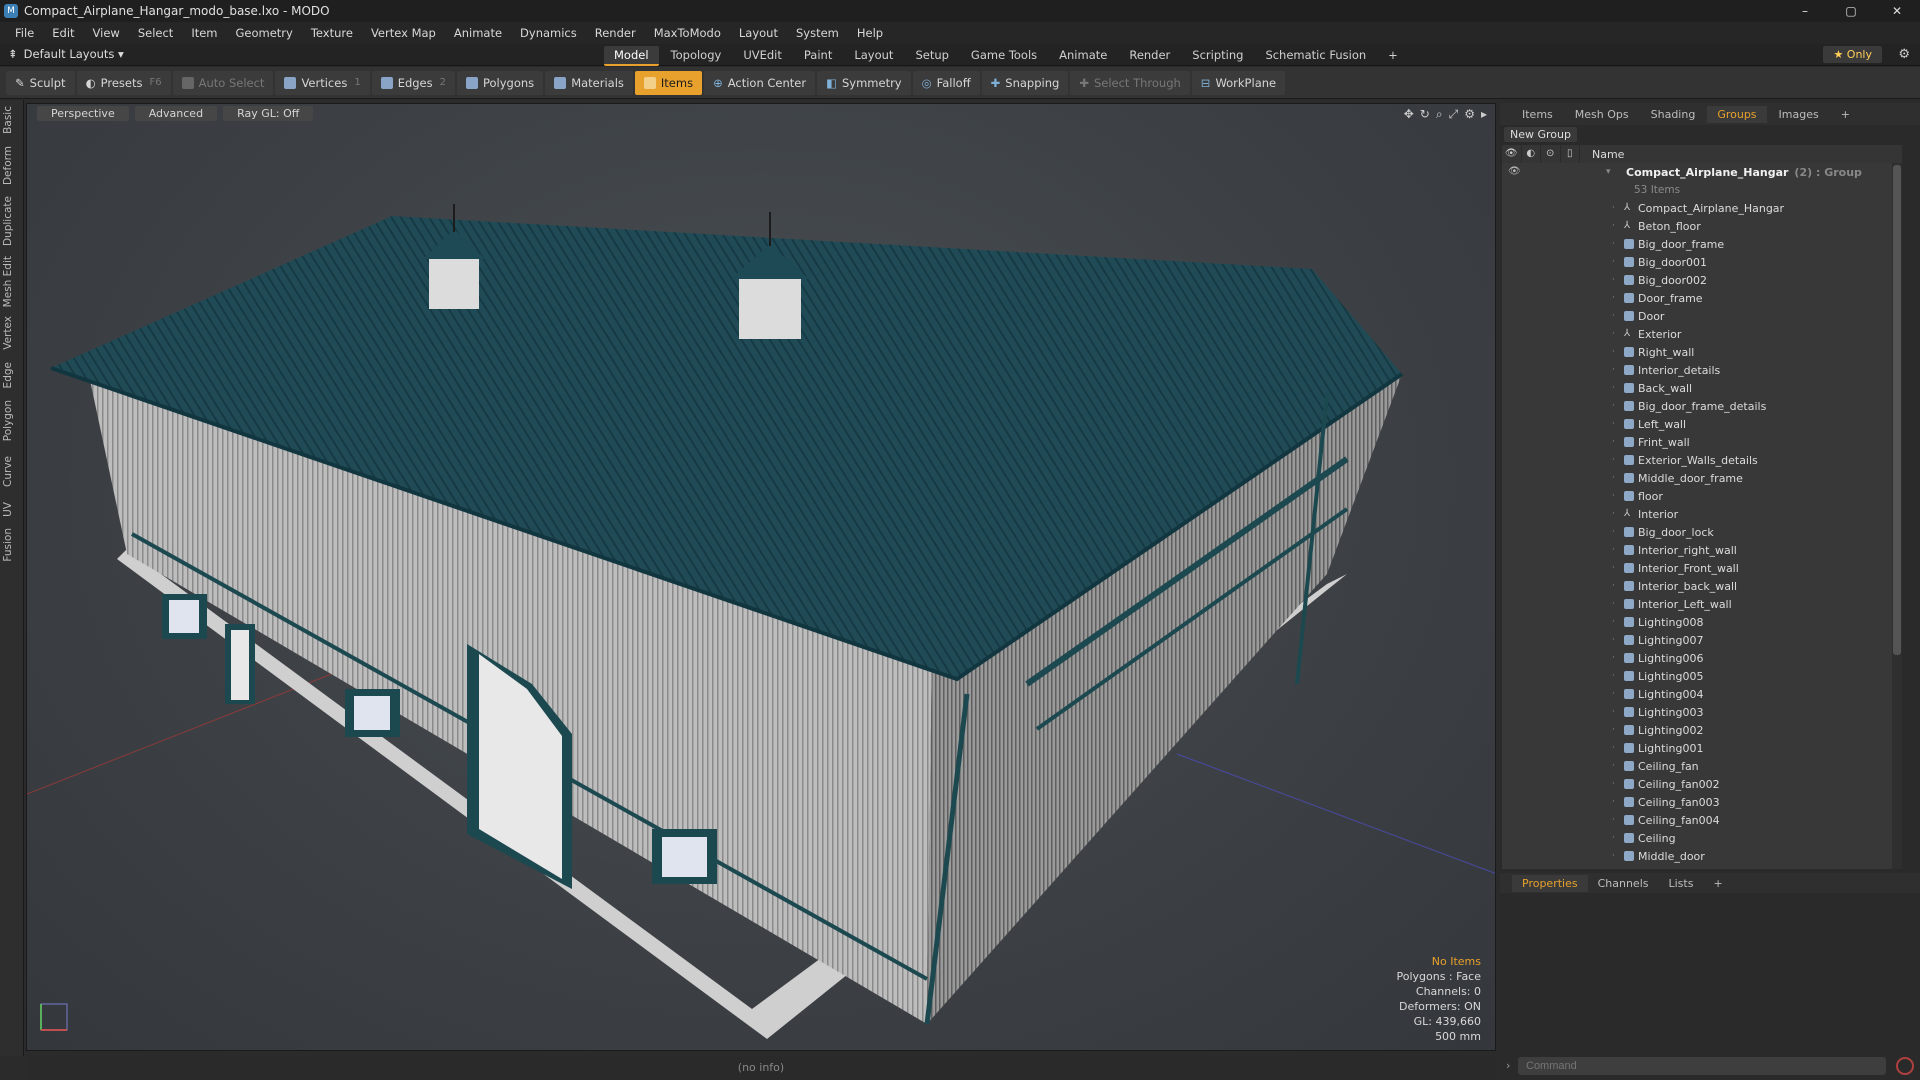  Describe the element at coordinates (1851, 11) in the screenshot. I see `maximize-button: ▢` at that location.